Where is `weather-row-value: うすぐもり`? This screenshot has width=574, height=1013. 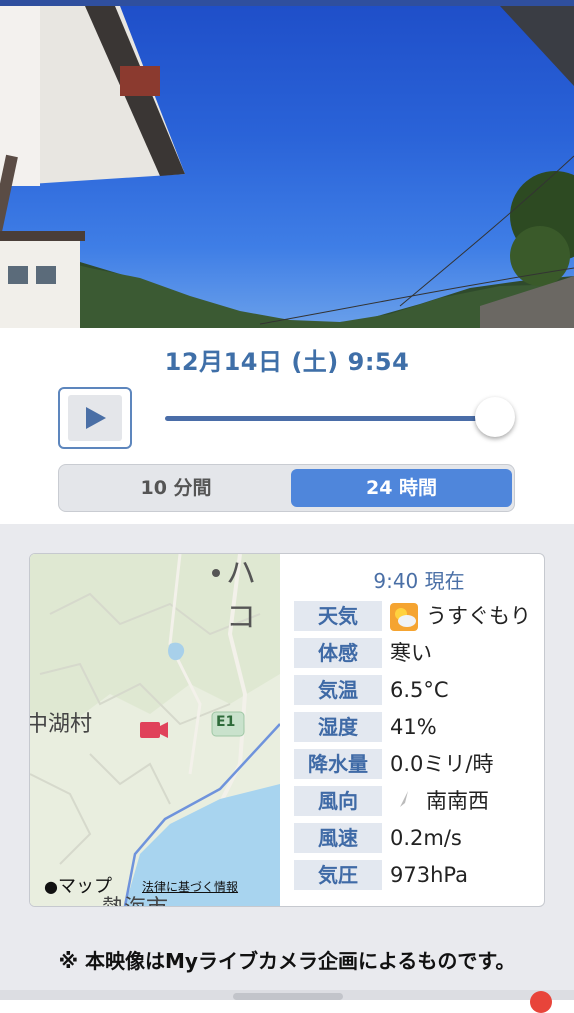 weather-row-value: うすぐもり is located at coordinates (478, 616).